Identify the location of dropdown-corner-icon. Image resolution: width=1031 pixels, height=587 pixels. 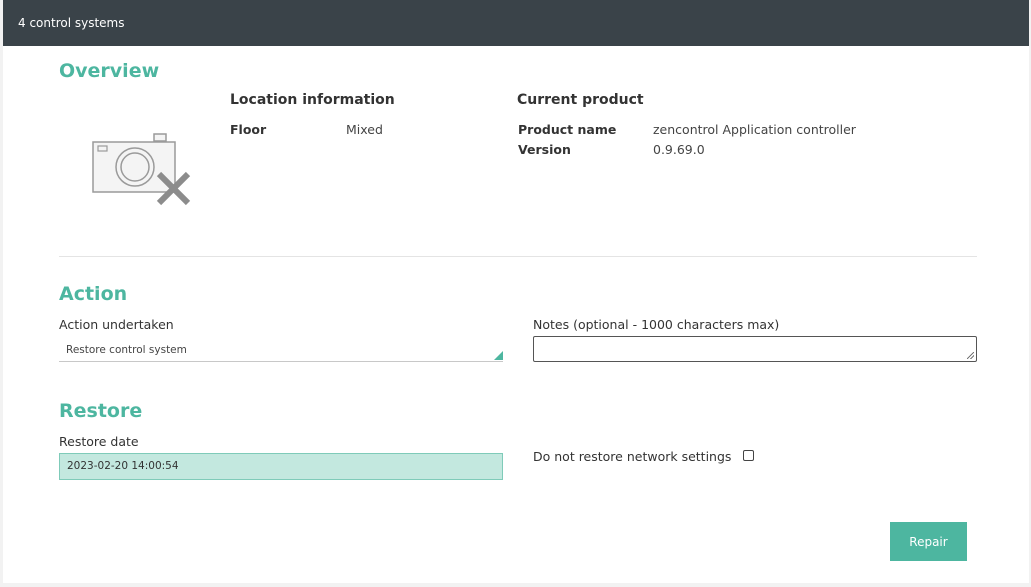
(498, 355).